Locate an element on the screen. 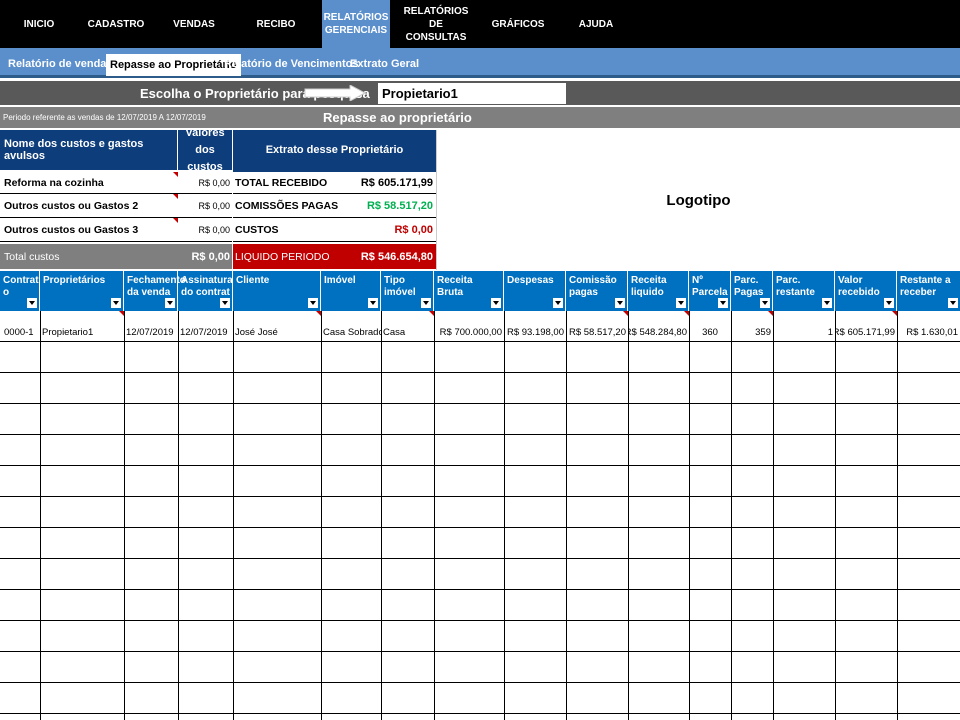 This screenshot has height=720, width=960. total-recebido-label: TOTAL RECEBIDO is located at coordinates (293, 183).